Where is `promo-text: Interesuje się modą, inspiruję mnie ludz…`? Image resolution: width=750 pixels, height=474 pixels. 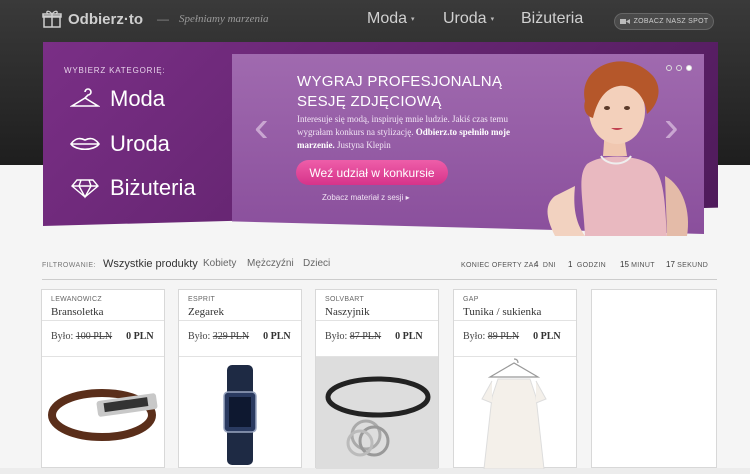 promo-text: Interesuje się modą, inspiruję mnie ludz… is located at coordinates (417, 132).